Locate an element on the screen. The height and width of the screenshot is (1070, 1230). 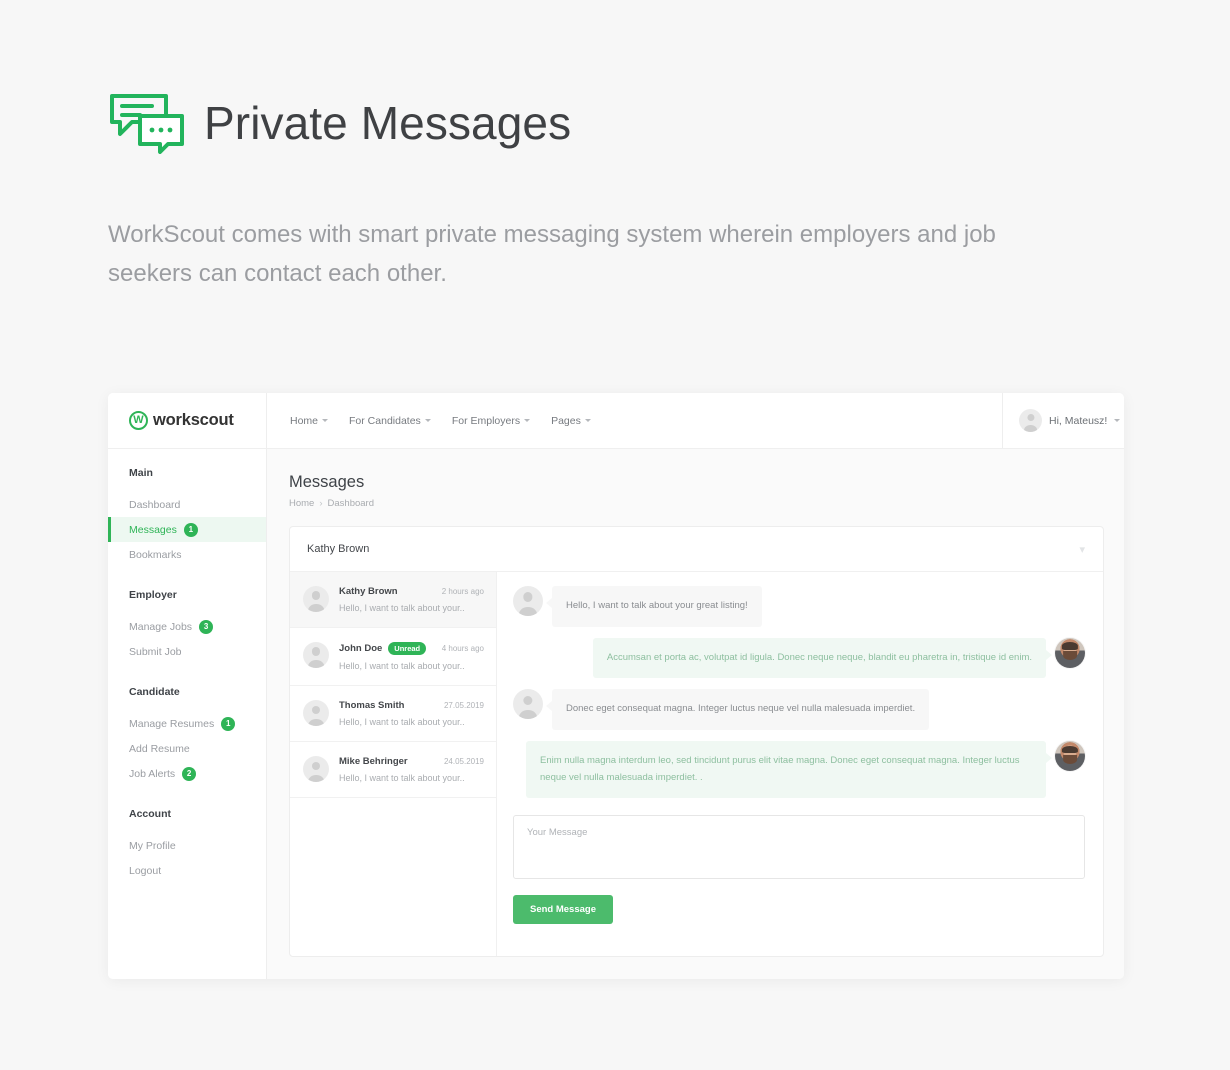
breadcrumb-item-dashboard: Dashboard is located at coordinates (351, 503).